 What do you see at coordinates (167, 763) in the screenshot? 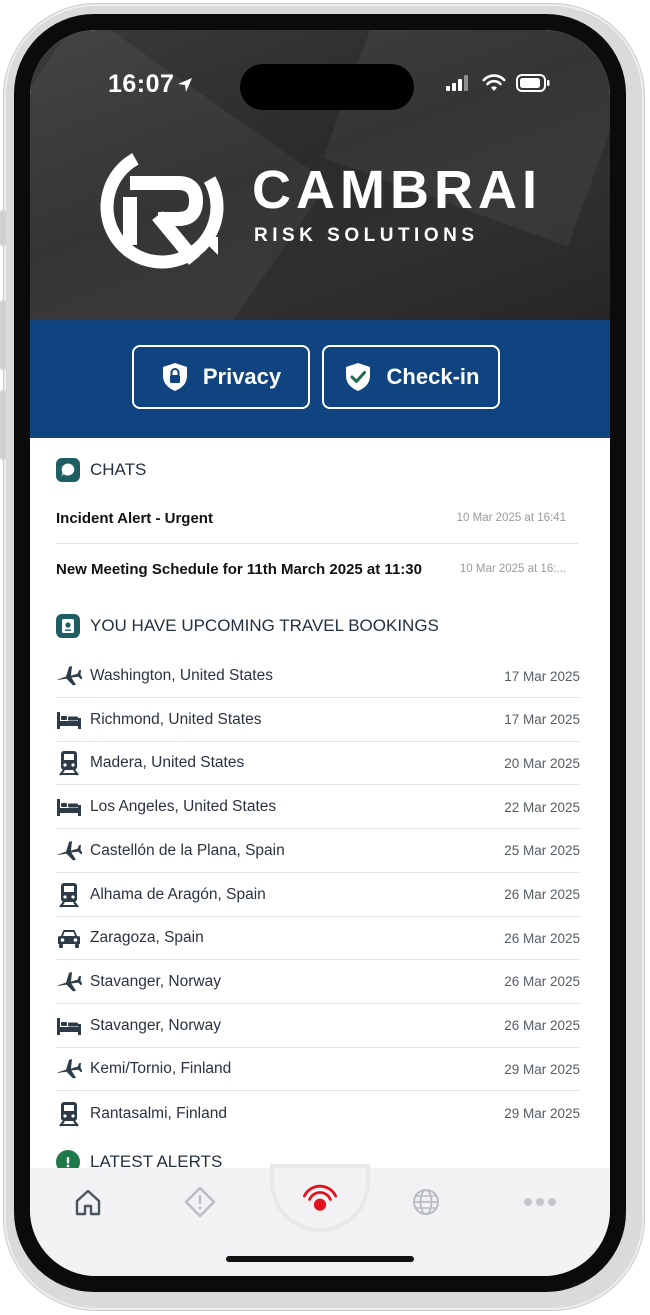
I see `booking-destination: Madera, United States` at bounding box center [167, 763].